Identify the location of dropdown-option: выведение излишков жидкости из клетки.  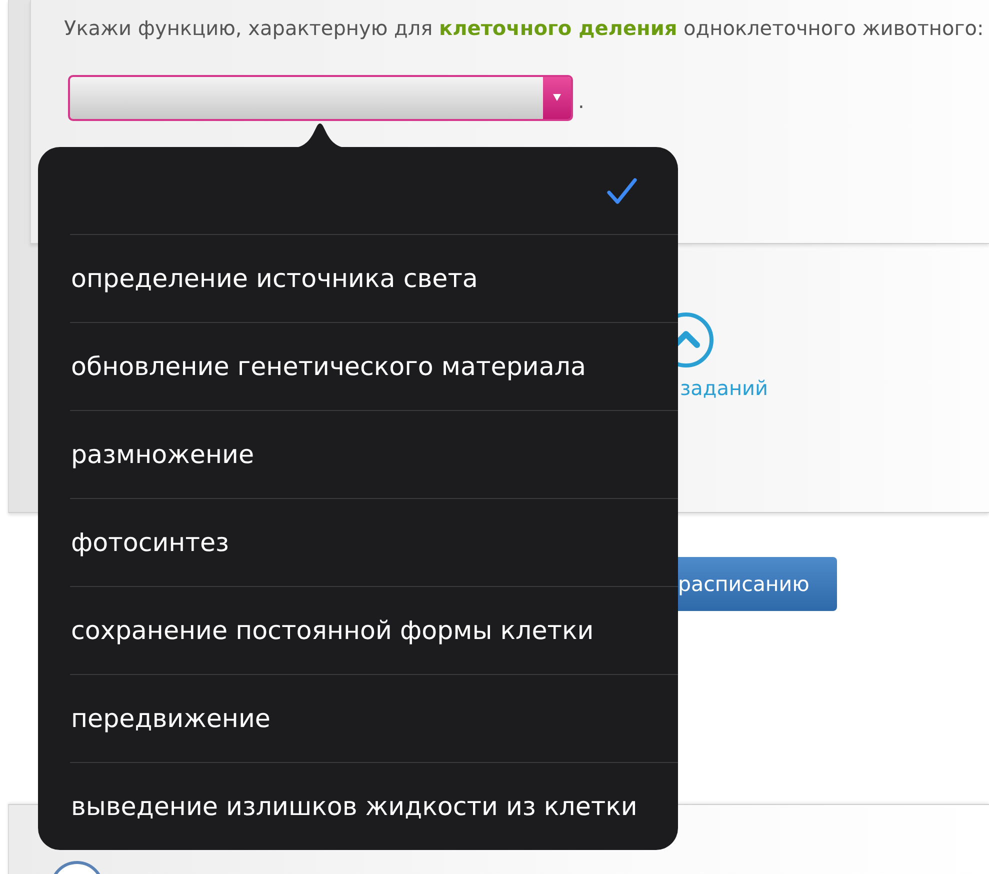
(374, 806).